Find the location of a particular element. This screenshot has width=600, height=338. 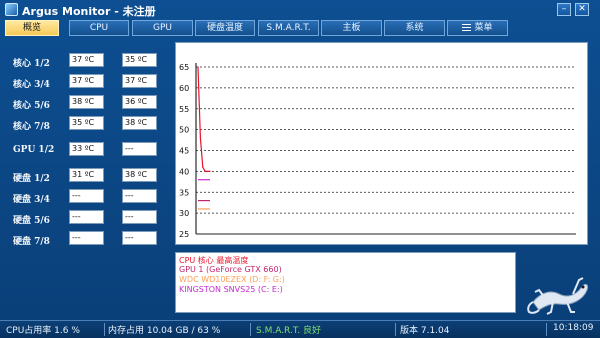

legend-item: KINGSTON SNVS25 (C: E:) is located at coordinates (231, 289).